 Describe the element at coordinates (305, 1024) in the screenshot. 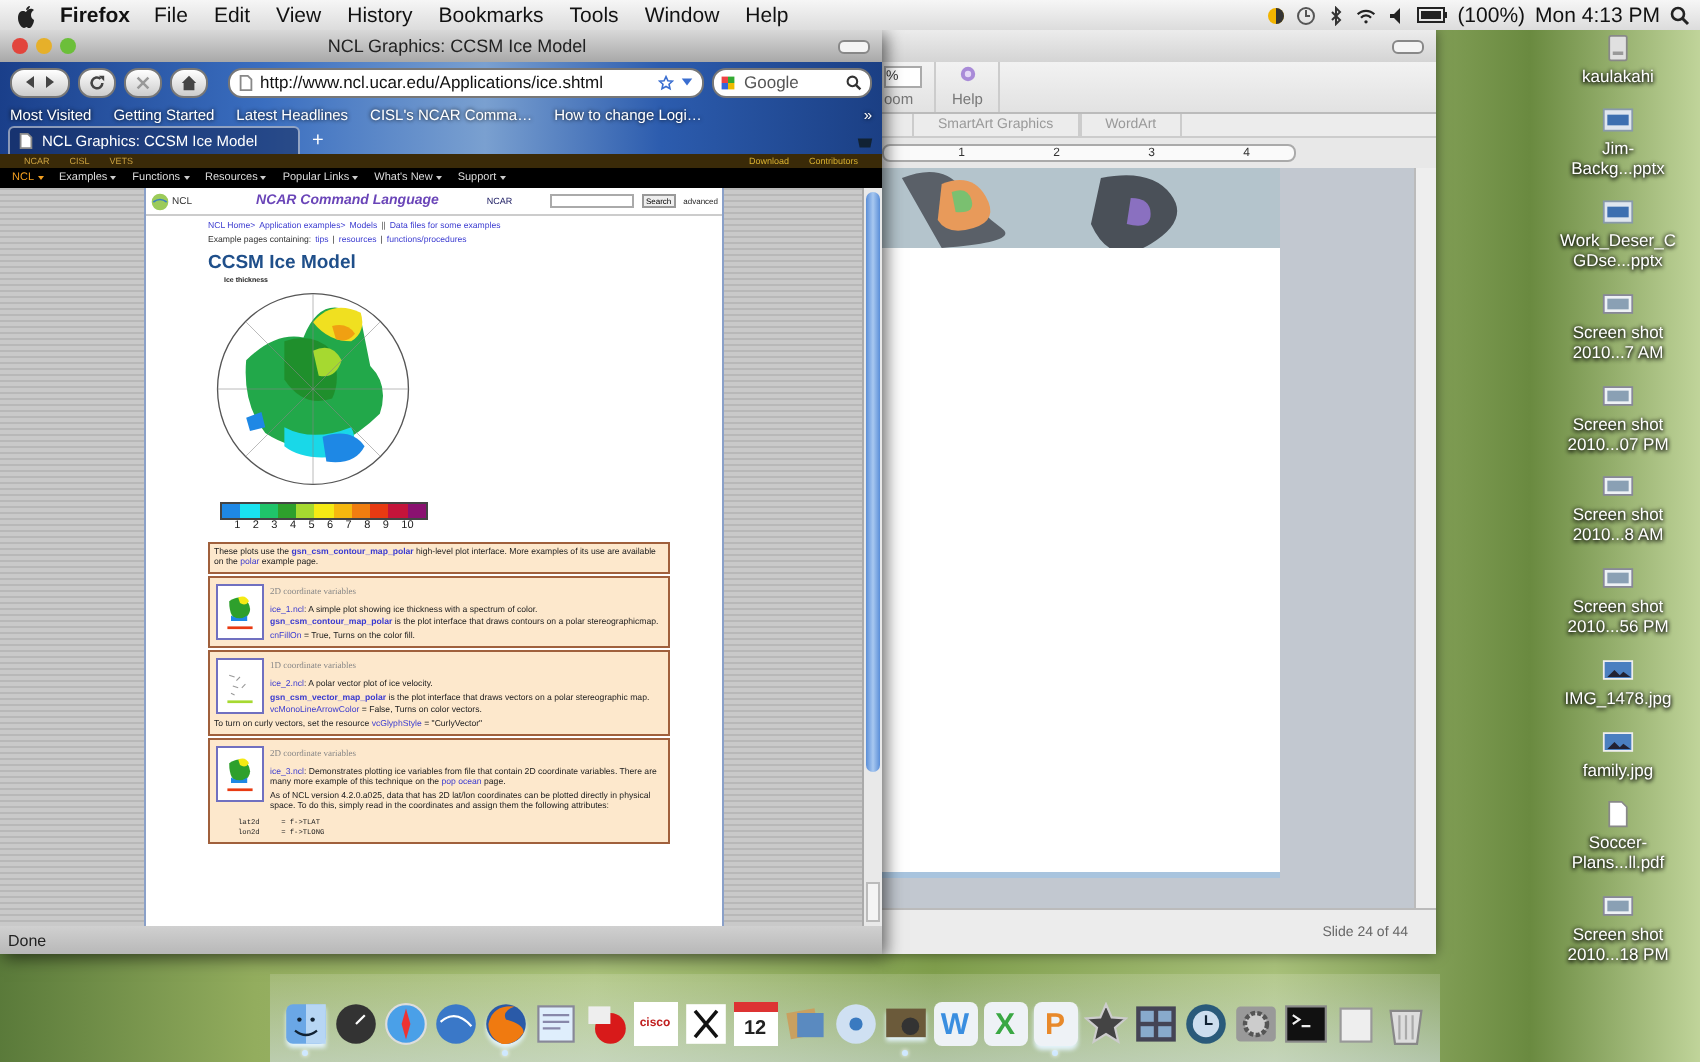

I see `smiling-face-icon` at that location.